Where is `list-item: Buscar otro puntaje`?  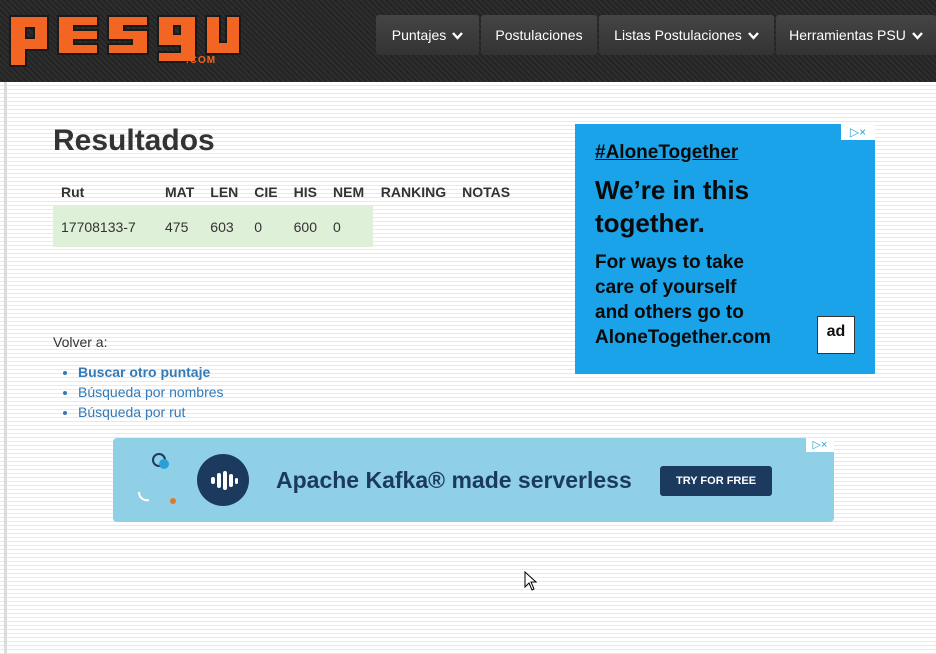
list-item: Buscar otro puntaje is located at coordinates (151, 374).